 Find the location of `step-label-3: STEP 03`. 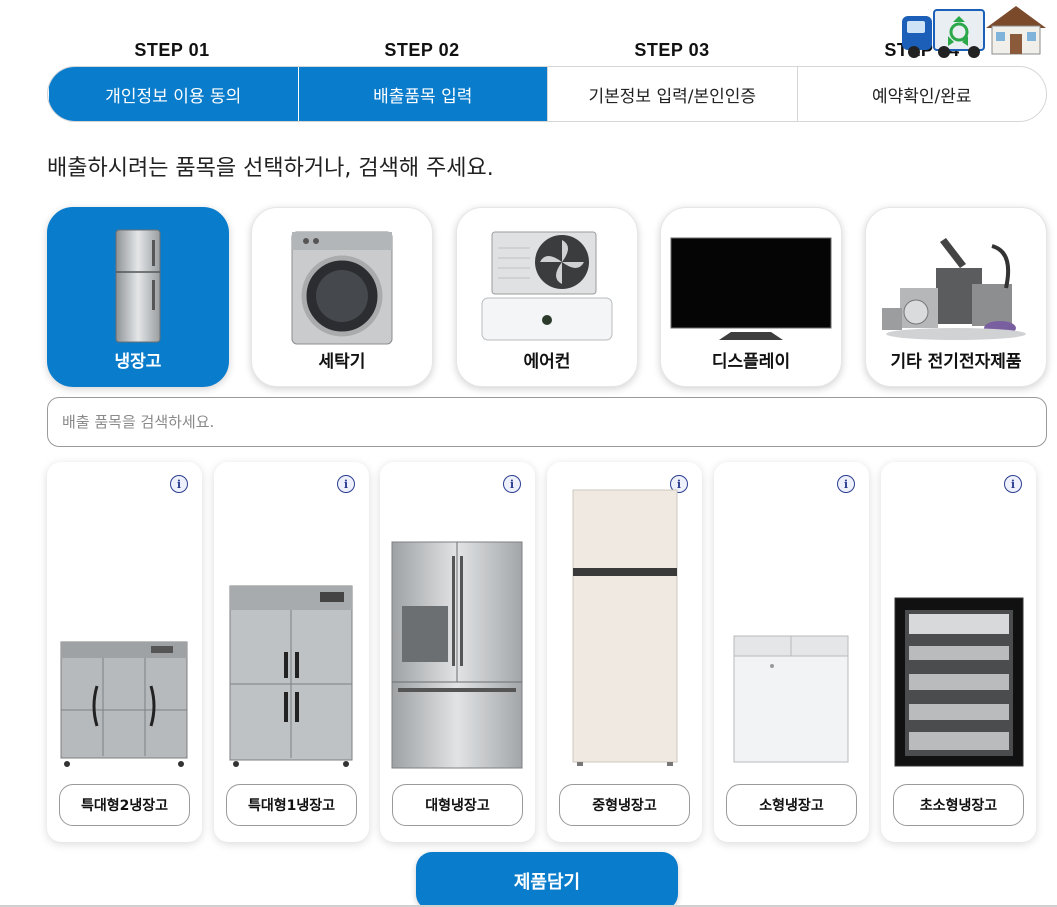

step-label-3: STEP 03 is located at coordinates (672, 50).